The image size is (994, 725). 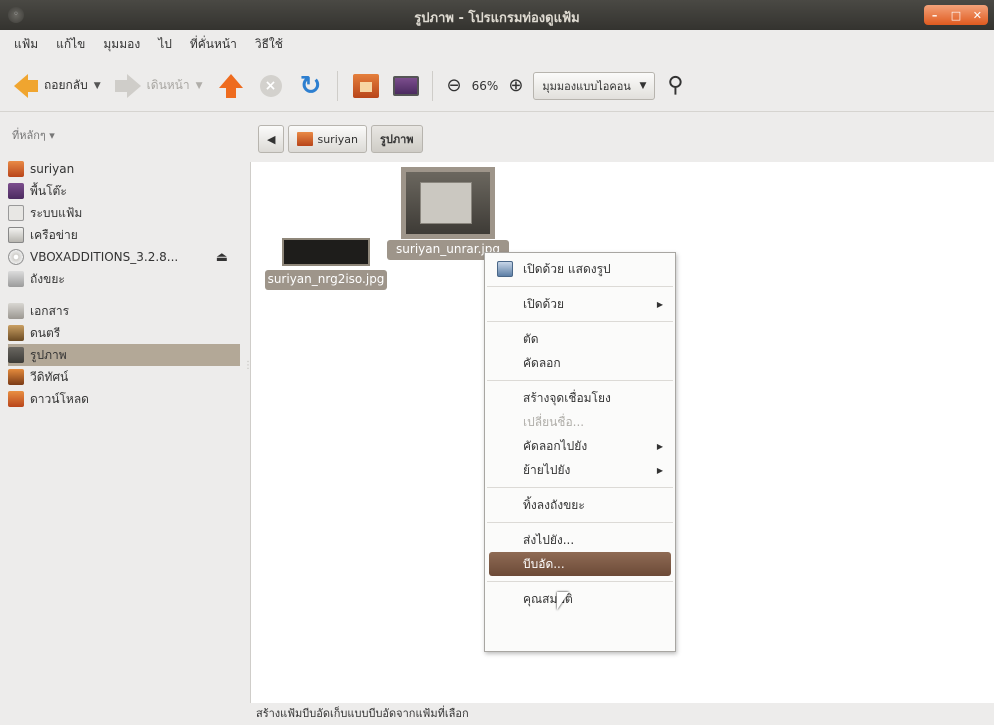 I want to click on back-button: ถอยกลับ ▼, so click(x=57, y=85).